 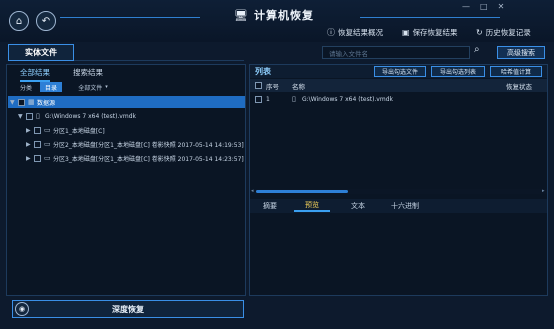 I want to click on maximize-icon: □, so click(x=484, y=6).